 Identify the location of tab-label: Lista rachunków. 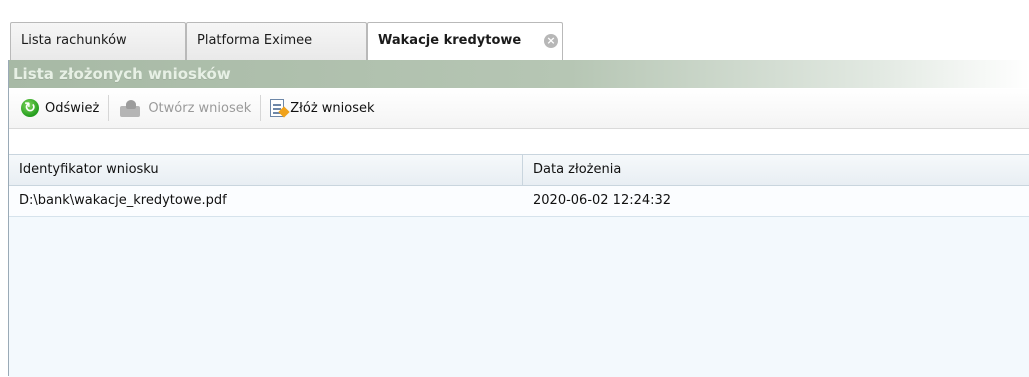
(74, 40).